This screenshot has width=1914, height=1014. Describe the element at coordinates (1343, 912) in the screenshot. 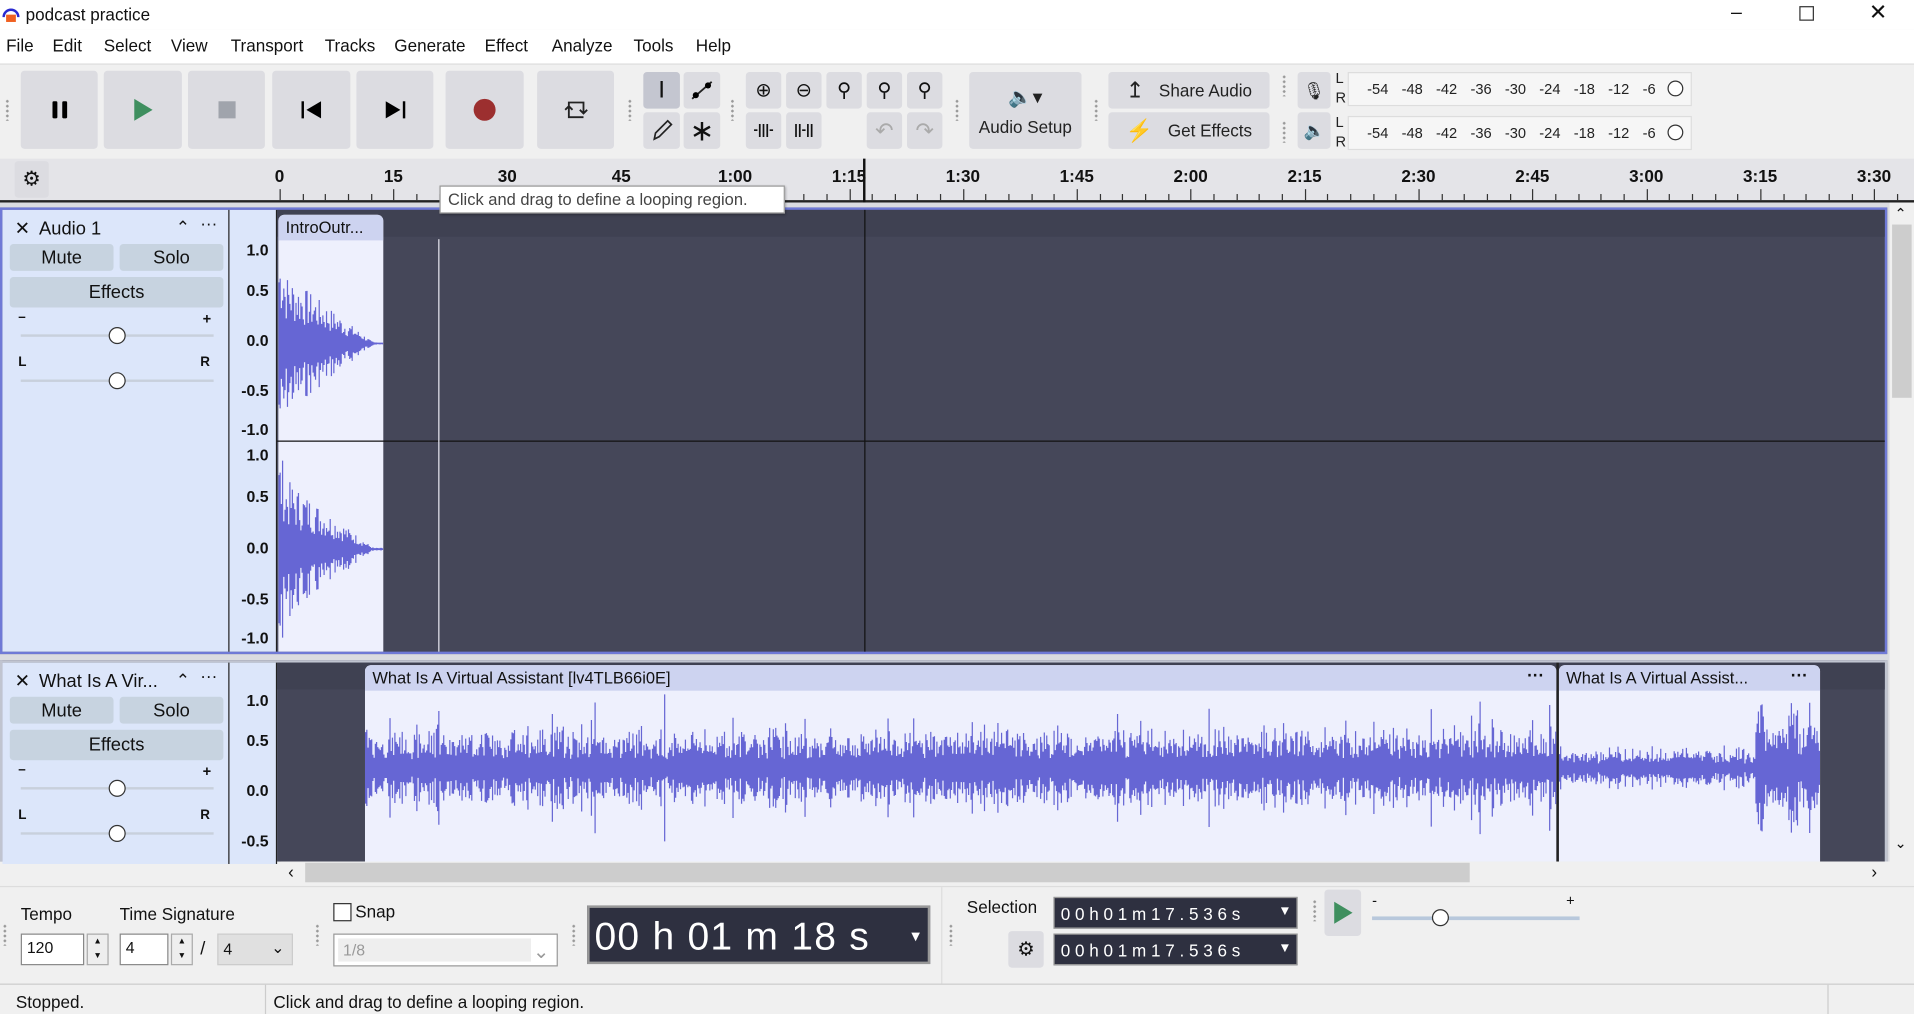

I see `play-at-speed-button` at that location.